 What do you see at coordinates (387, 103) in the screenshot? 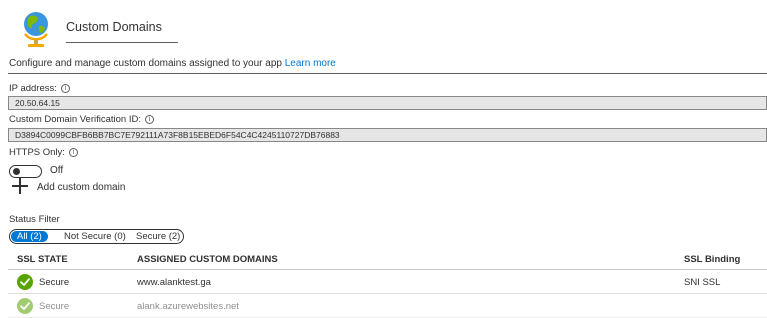
I see `ip-address-field: 20.50.64.15` at bounding box center [387, 103].